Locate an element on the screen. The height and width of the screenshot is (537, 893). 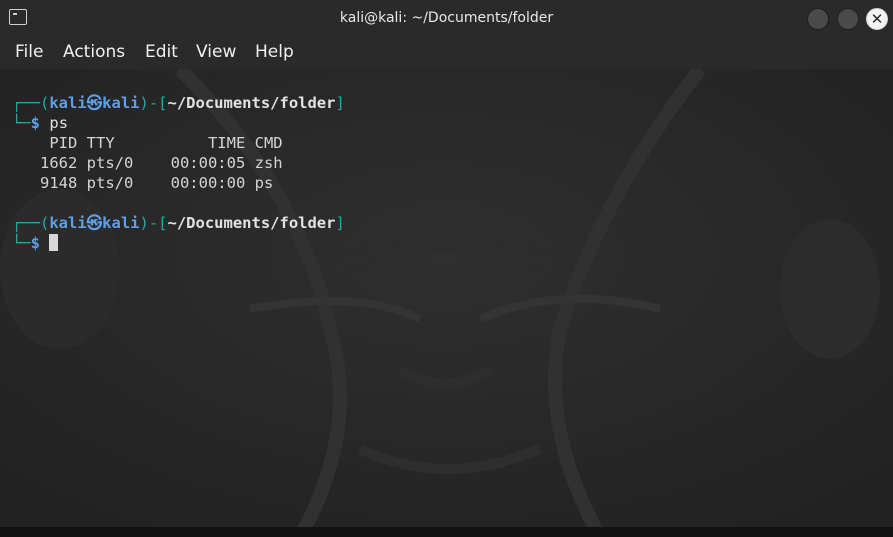
menu-help: Help is located at coordinates (274, 52).